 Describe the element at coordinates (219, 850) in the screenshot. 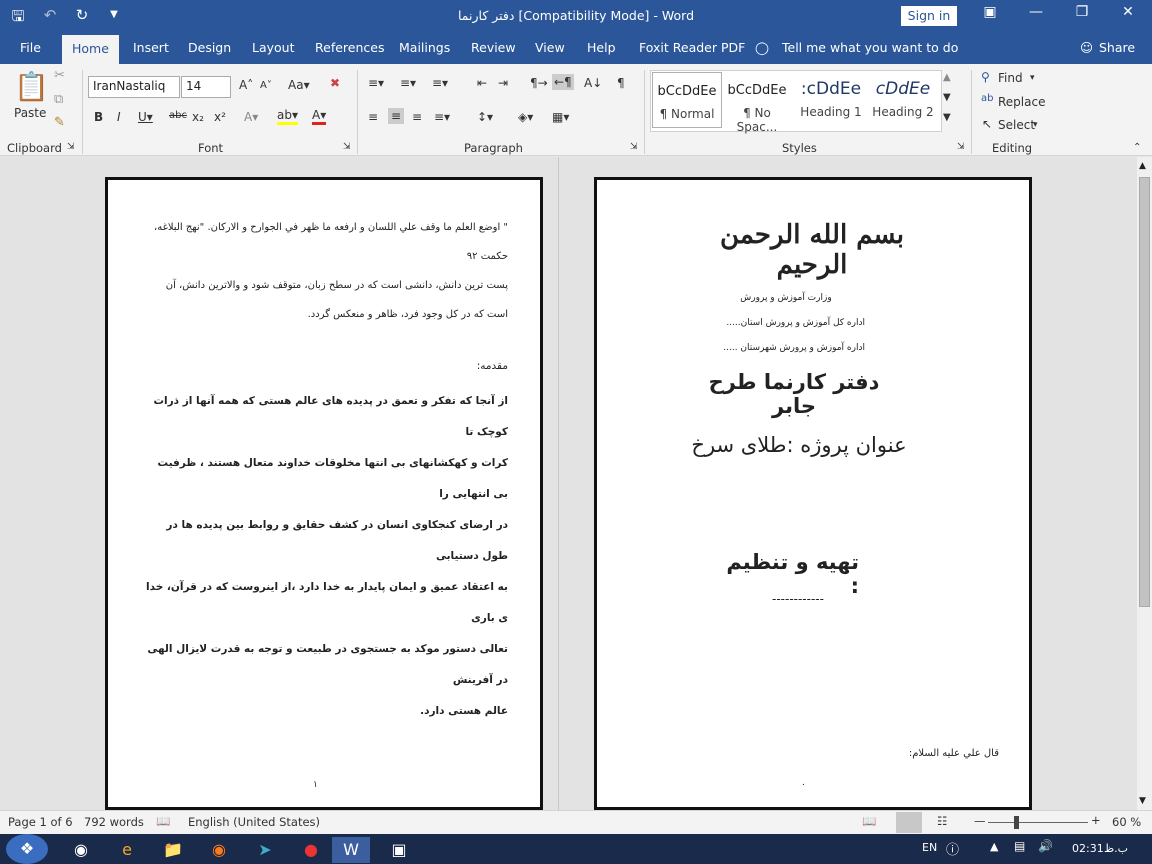

I see `firefox-icon: ◉` at that location.